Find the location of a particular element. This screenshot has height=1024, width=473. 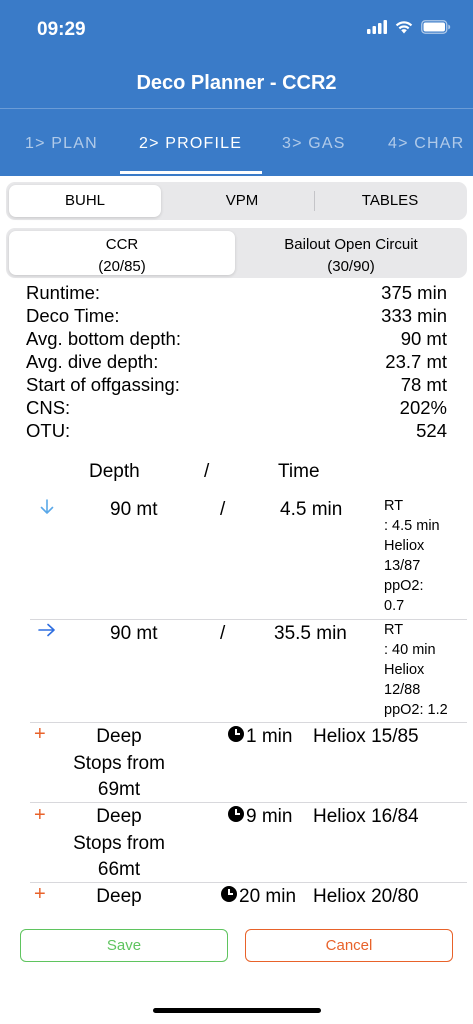

save-button: Save is located at coordinates (124, 945).